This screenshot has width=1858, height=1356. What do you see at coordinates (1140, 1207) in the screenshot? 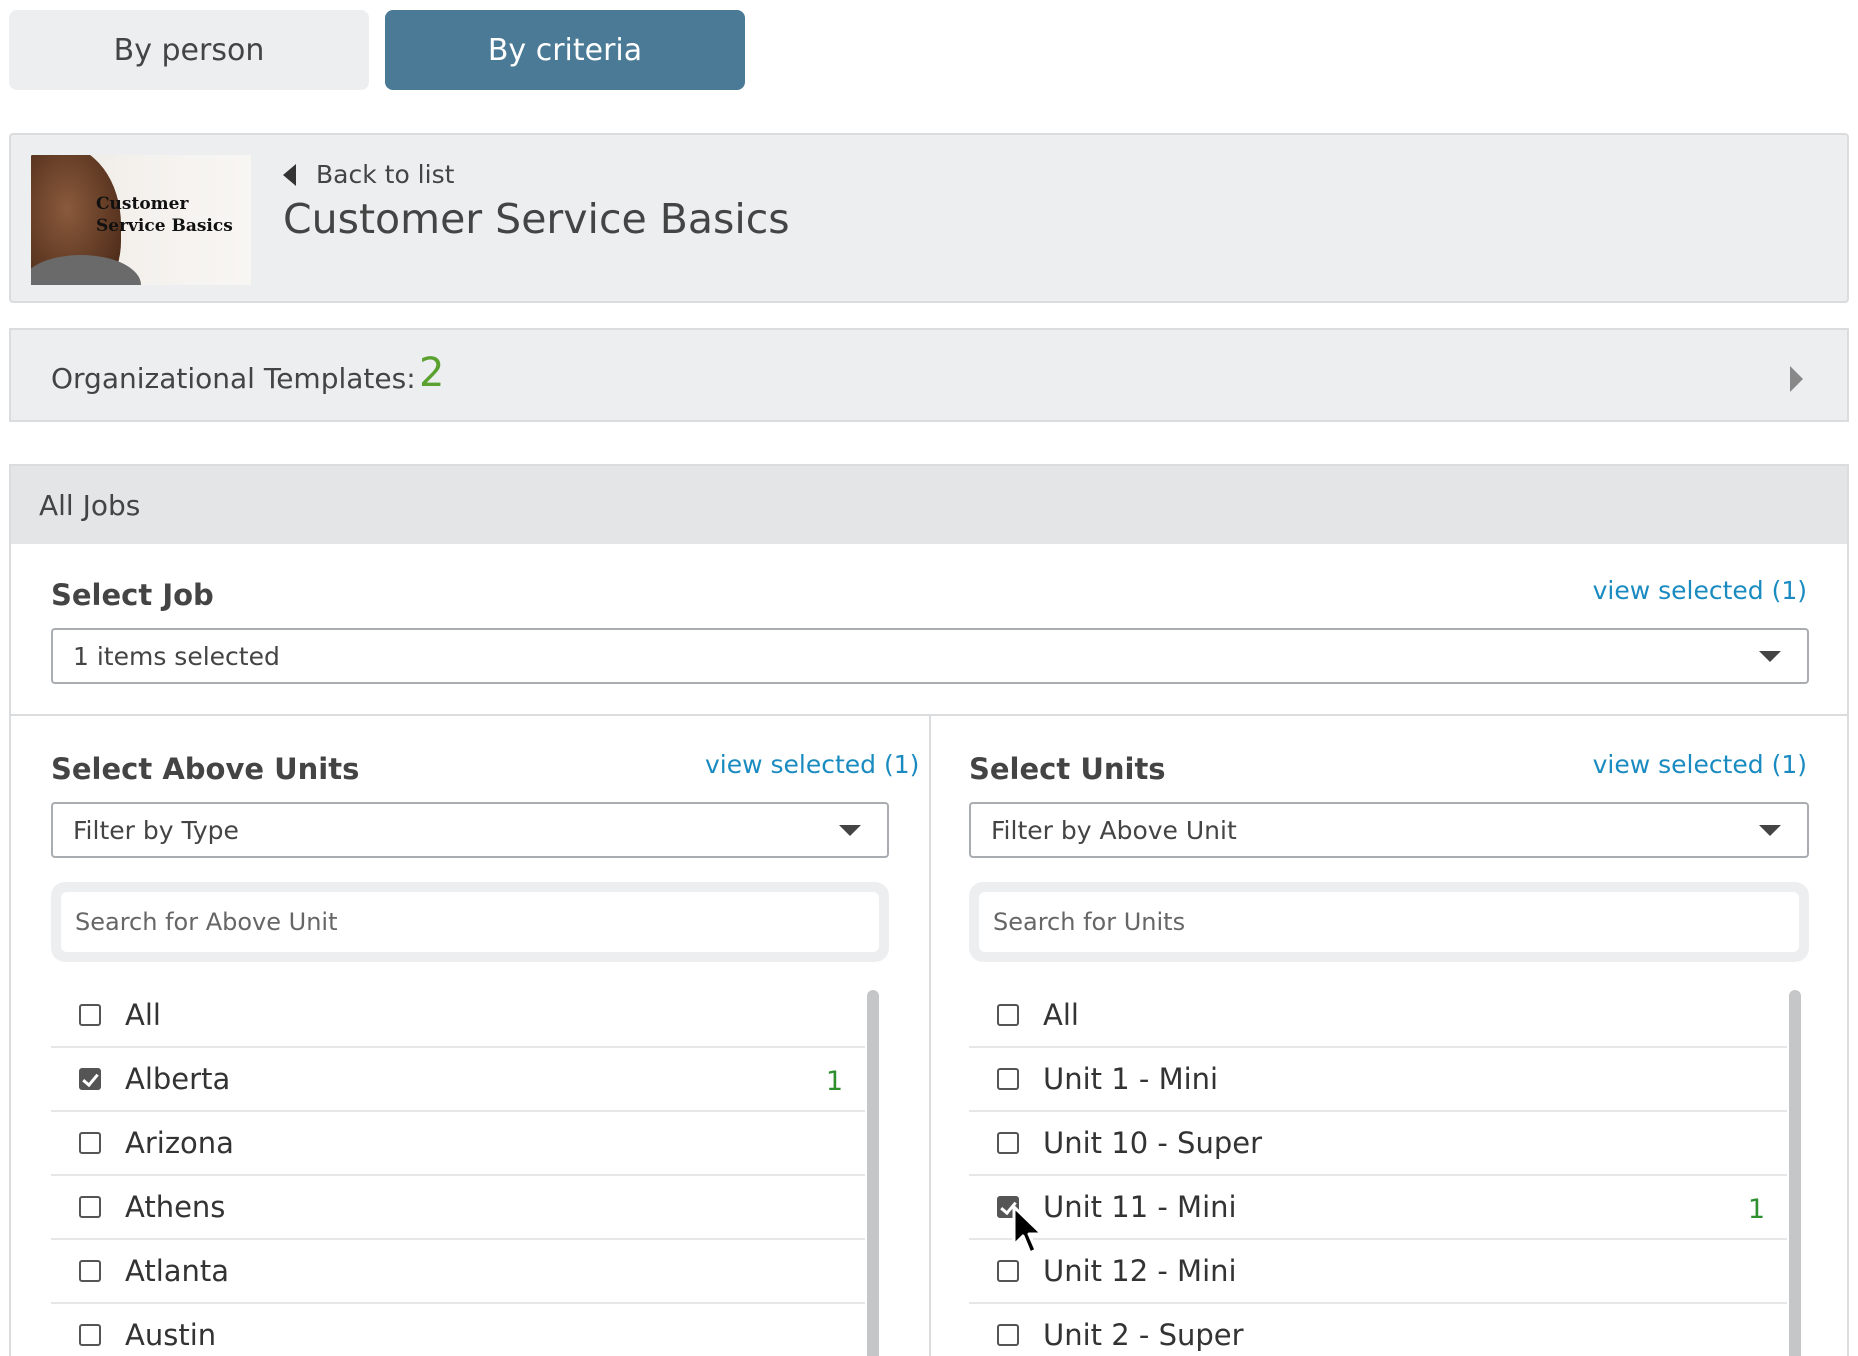
I see `list-item-label: Unit 11 - Mini` at bounding box center [1140, 1207].